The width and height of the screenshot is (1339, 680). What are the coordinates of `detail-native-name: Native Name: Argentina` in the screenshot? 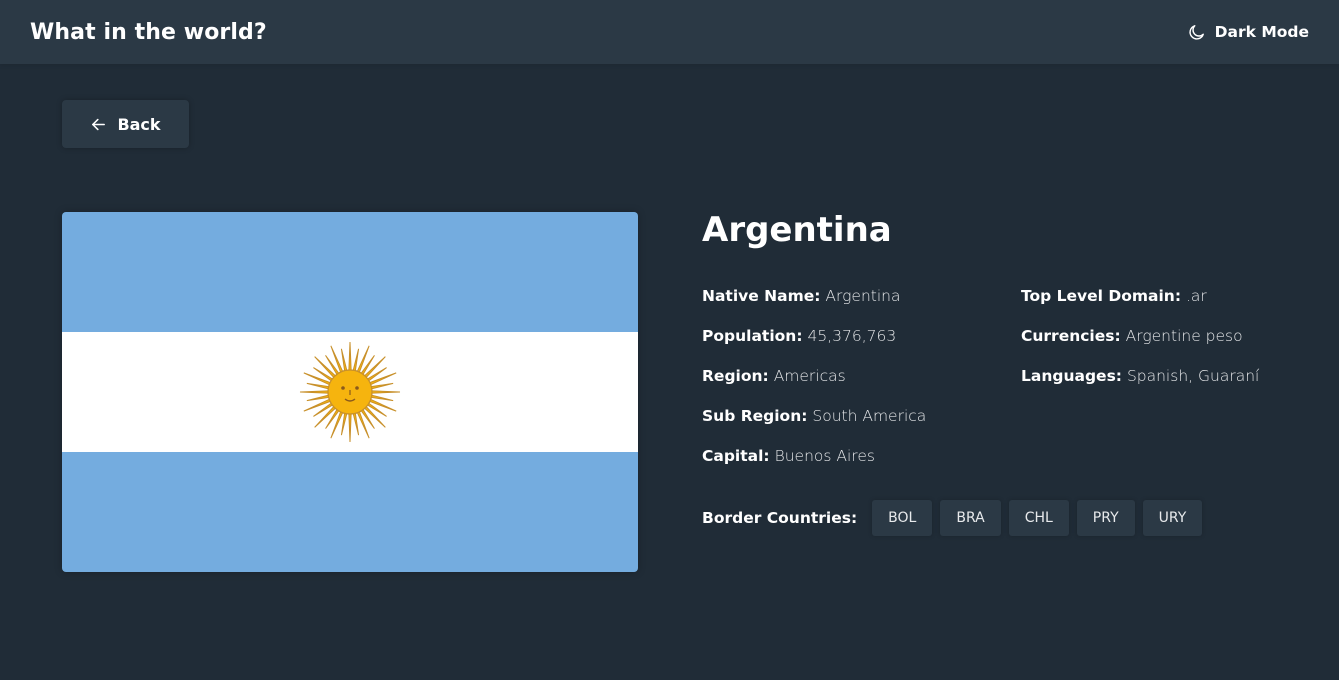 It's located at (814, 306).